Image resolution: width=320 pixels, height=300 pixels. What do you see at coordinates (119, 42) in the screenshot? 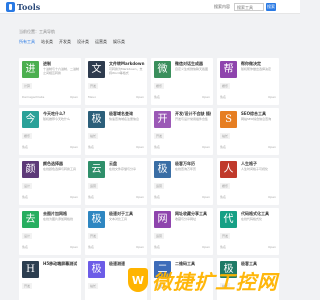
I see `category-tab: 娱乐类` at bounding box center [119, 42].